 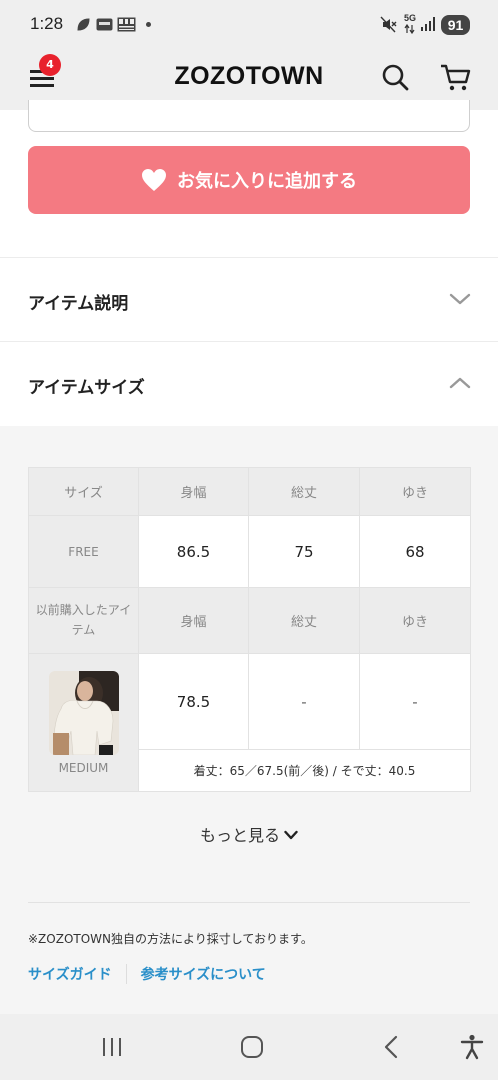 What do you see at coordinates (249, 76) in the screenshot?
I see `zozotown-logo: ZOZOTOWN` at bounding box center [249, 76].